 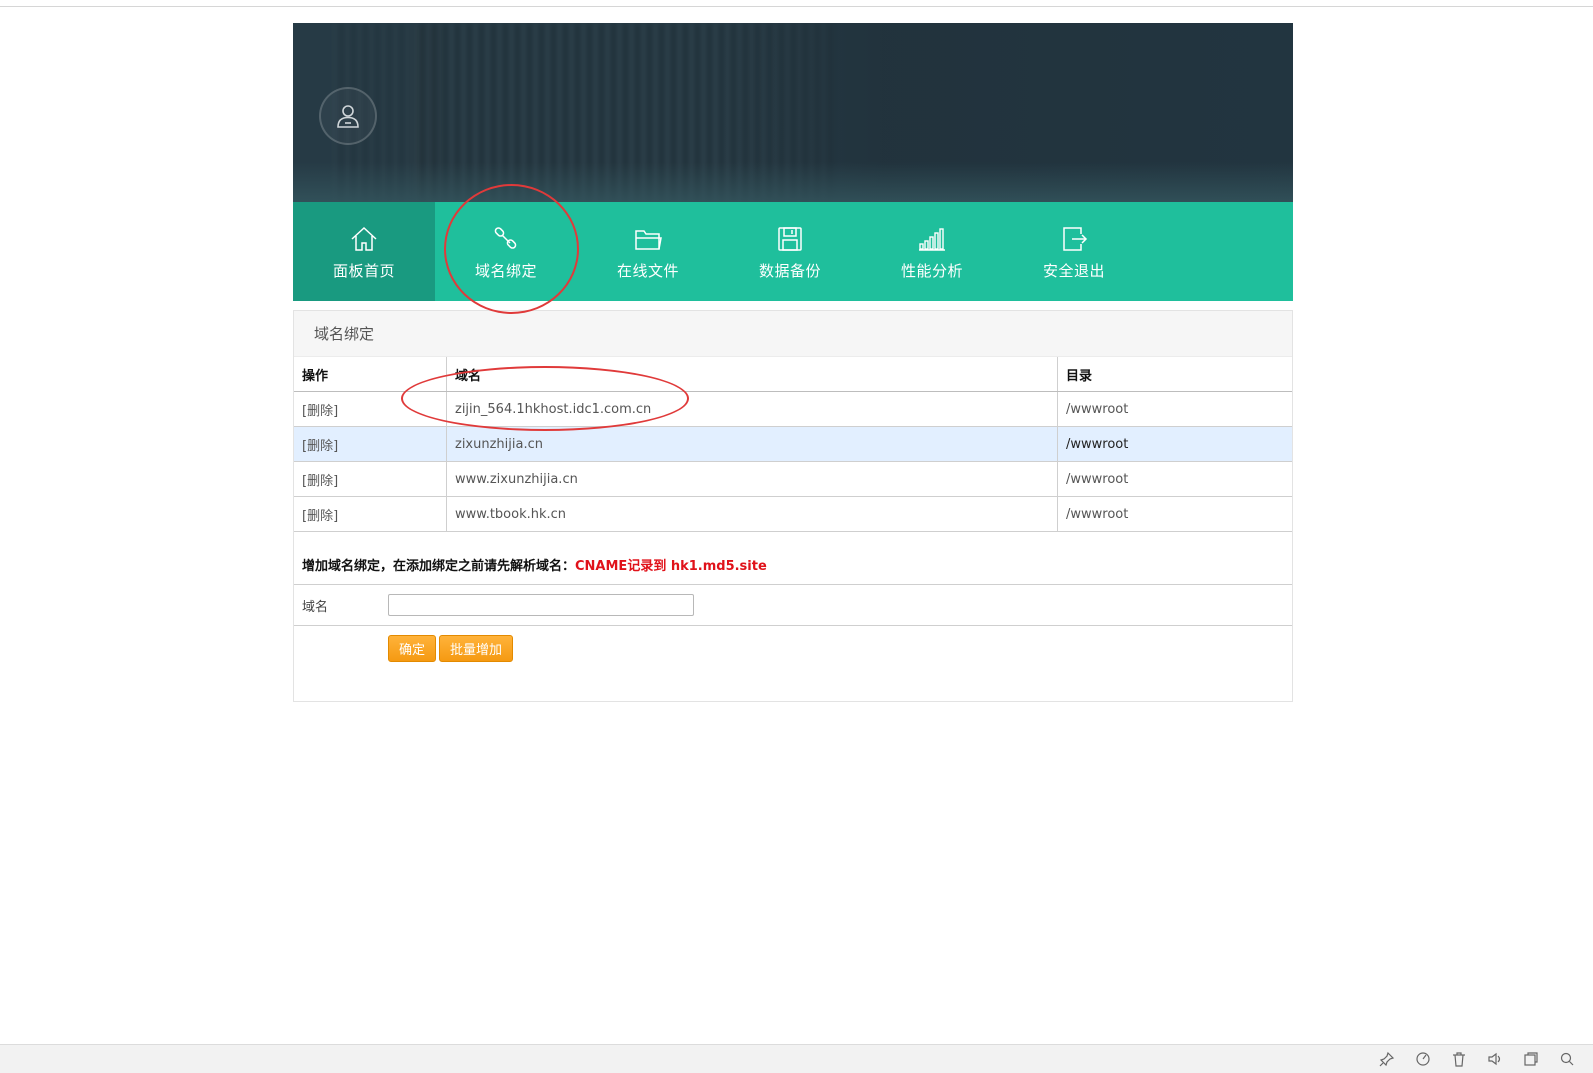 What do you see at coordinates (793, 112) in the screenshot?
I see `header-banner` at bounding box center [793, 112].